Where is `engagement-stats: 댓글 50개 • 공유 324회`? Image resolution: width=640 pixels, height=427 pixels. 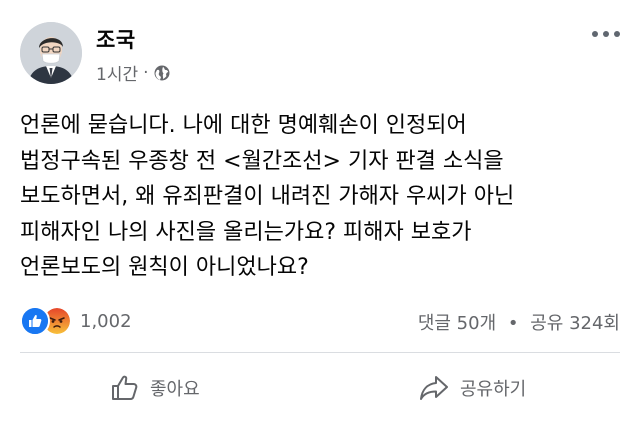
engagement-stats: 댓글 50개 • 공유 324회 is located at coordinates (519, 322).